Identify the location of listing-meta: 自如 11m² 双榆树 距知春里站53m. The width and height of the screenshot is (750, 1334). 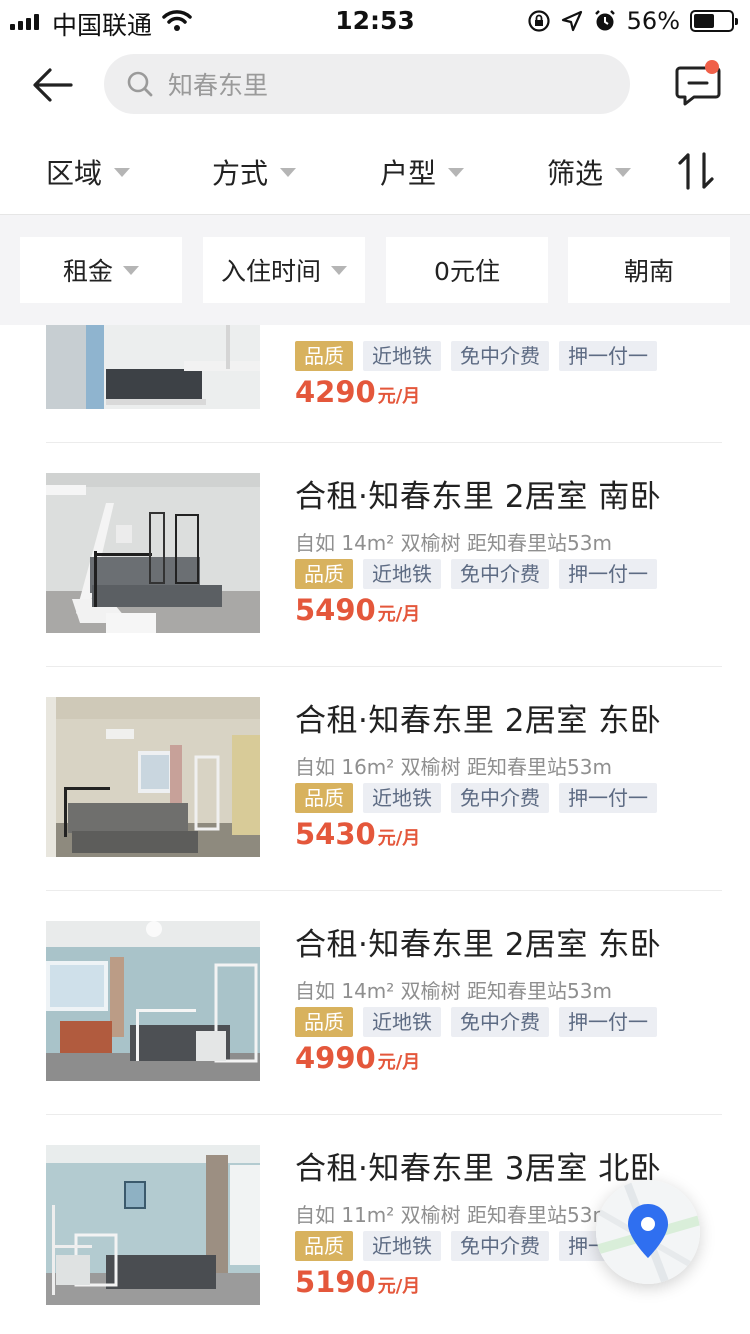
(453, 1215).